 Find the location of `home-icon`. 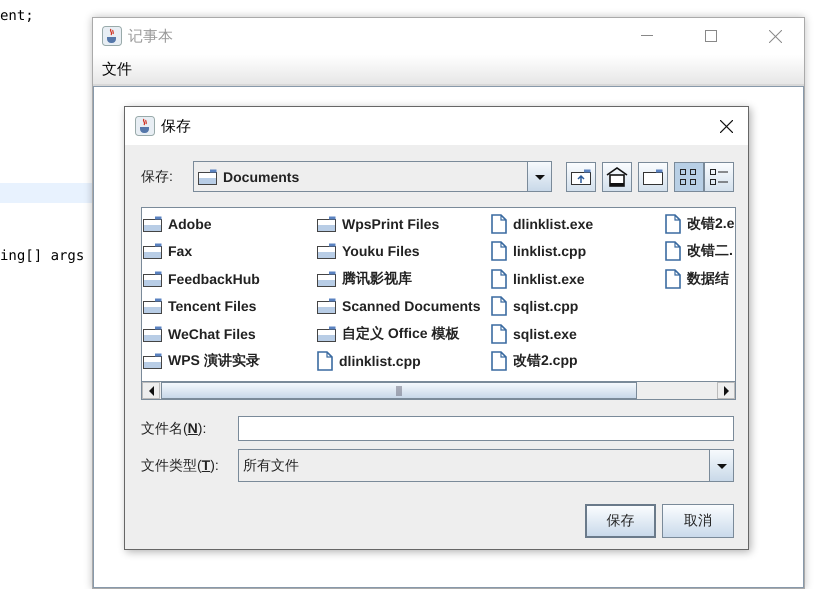

home-icon is located at coordinates (617, 176).